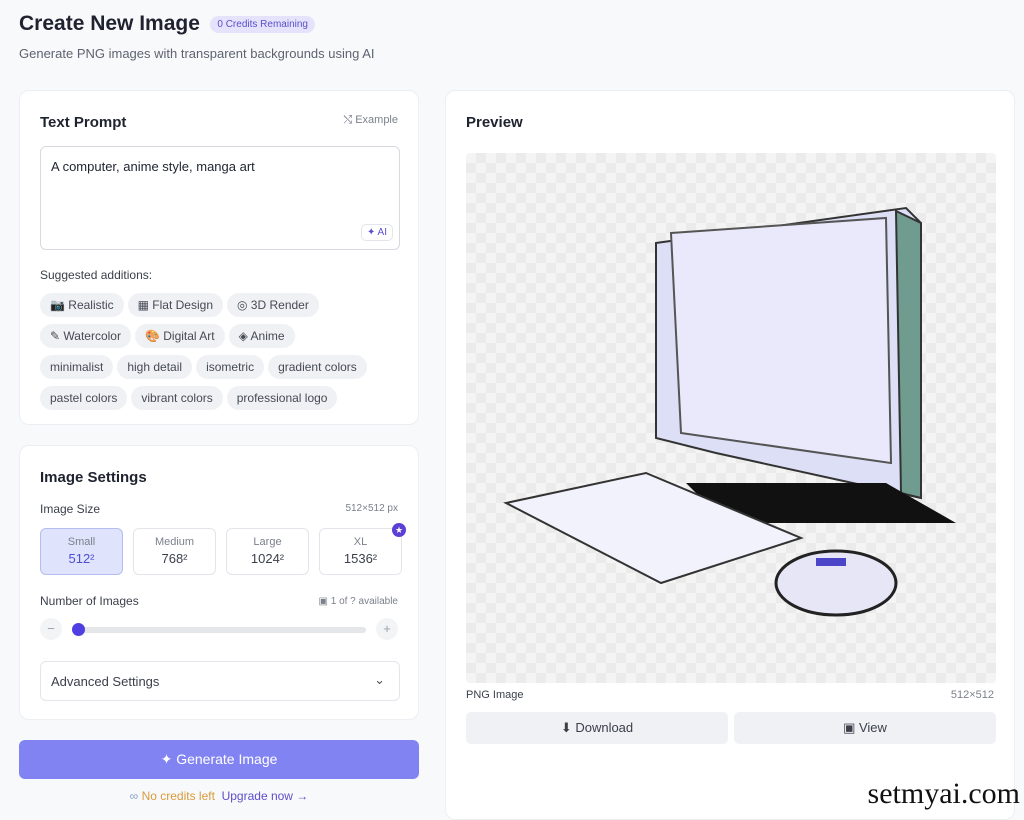  Describe the element at coordinates (153, 166) in the screenshot. I see `prompt-text: A computer, anime style, manga art` at that location.